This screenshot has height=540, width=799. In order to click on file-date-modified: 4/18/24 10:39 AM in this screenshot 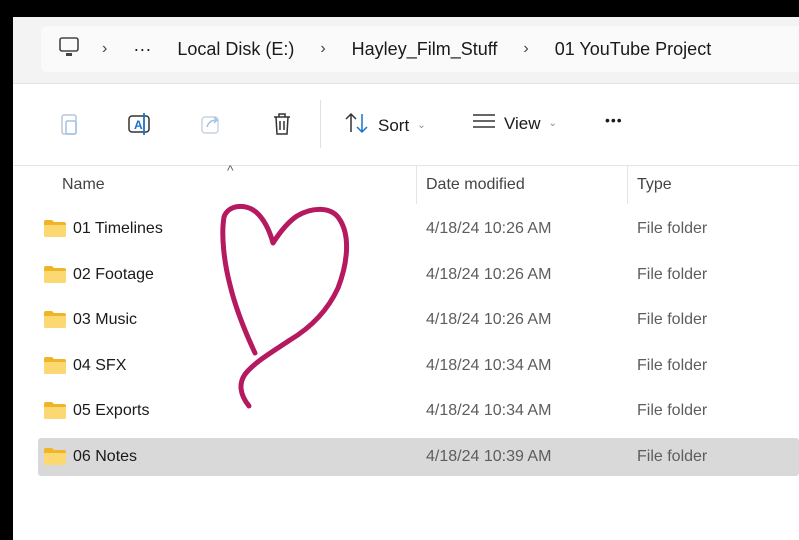, I will do `click(489, 456)`.